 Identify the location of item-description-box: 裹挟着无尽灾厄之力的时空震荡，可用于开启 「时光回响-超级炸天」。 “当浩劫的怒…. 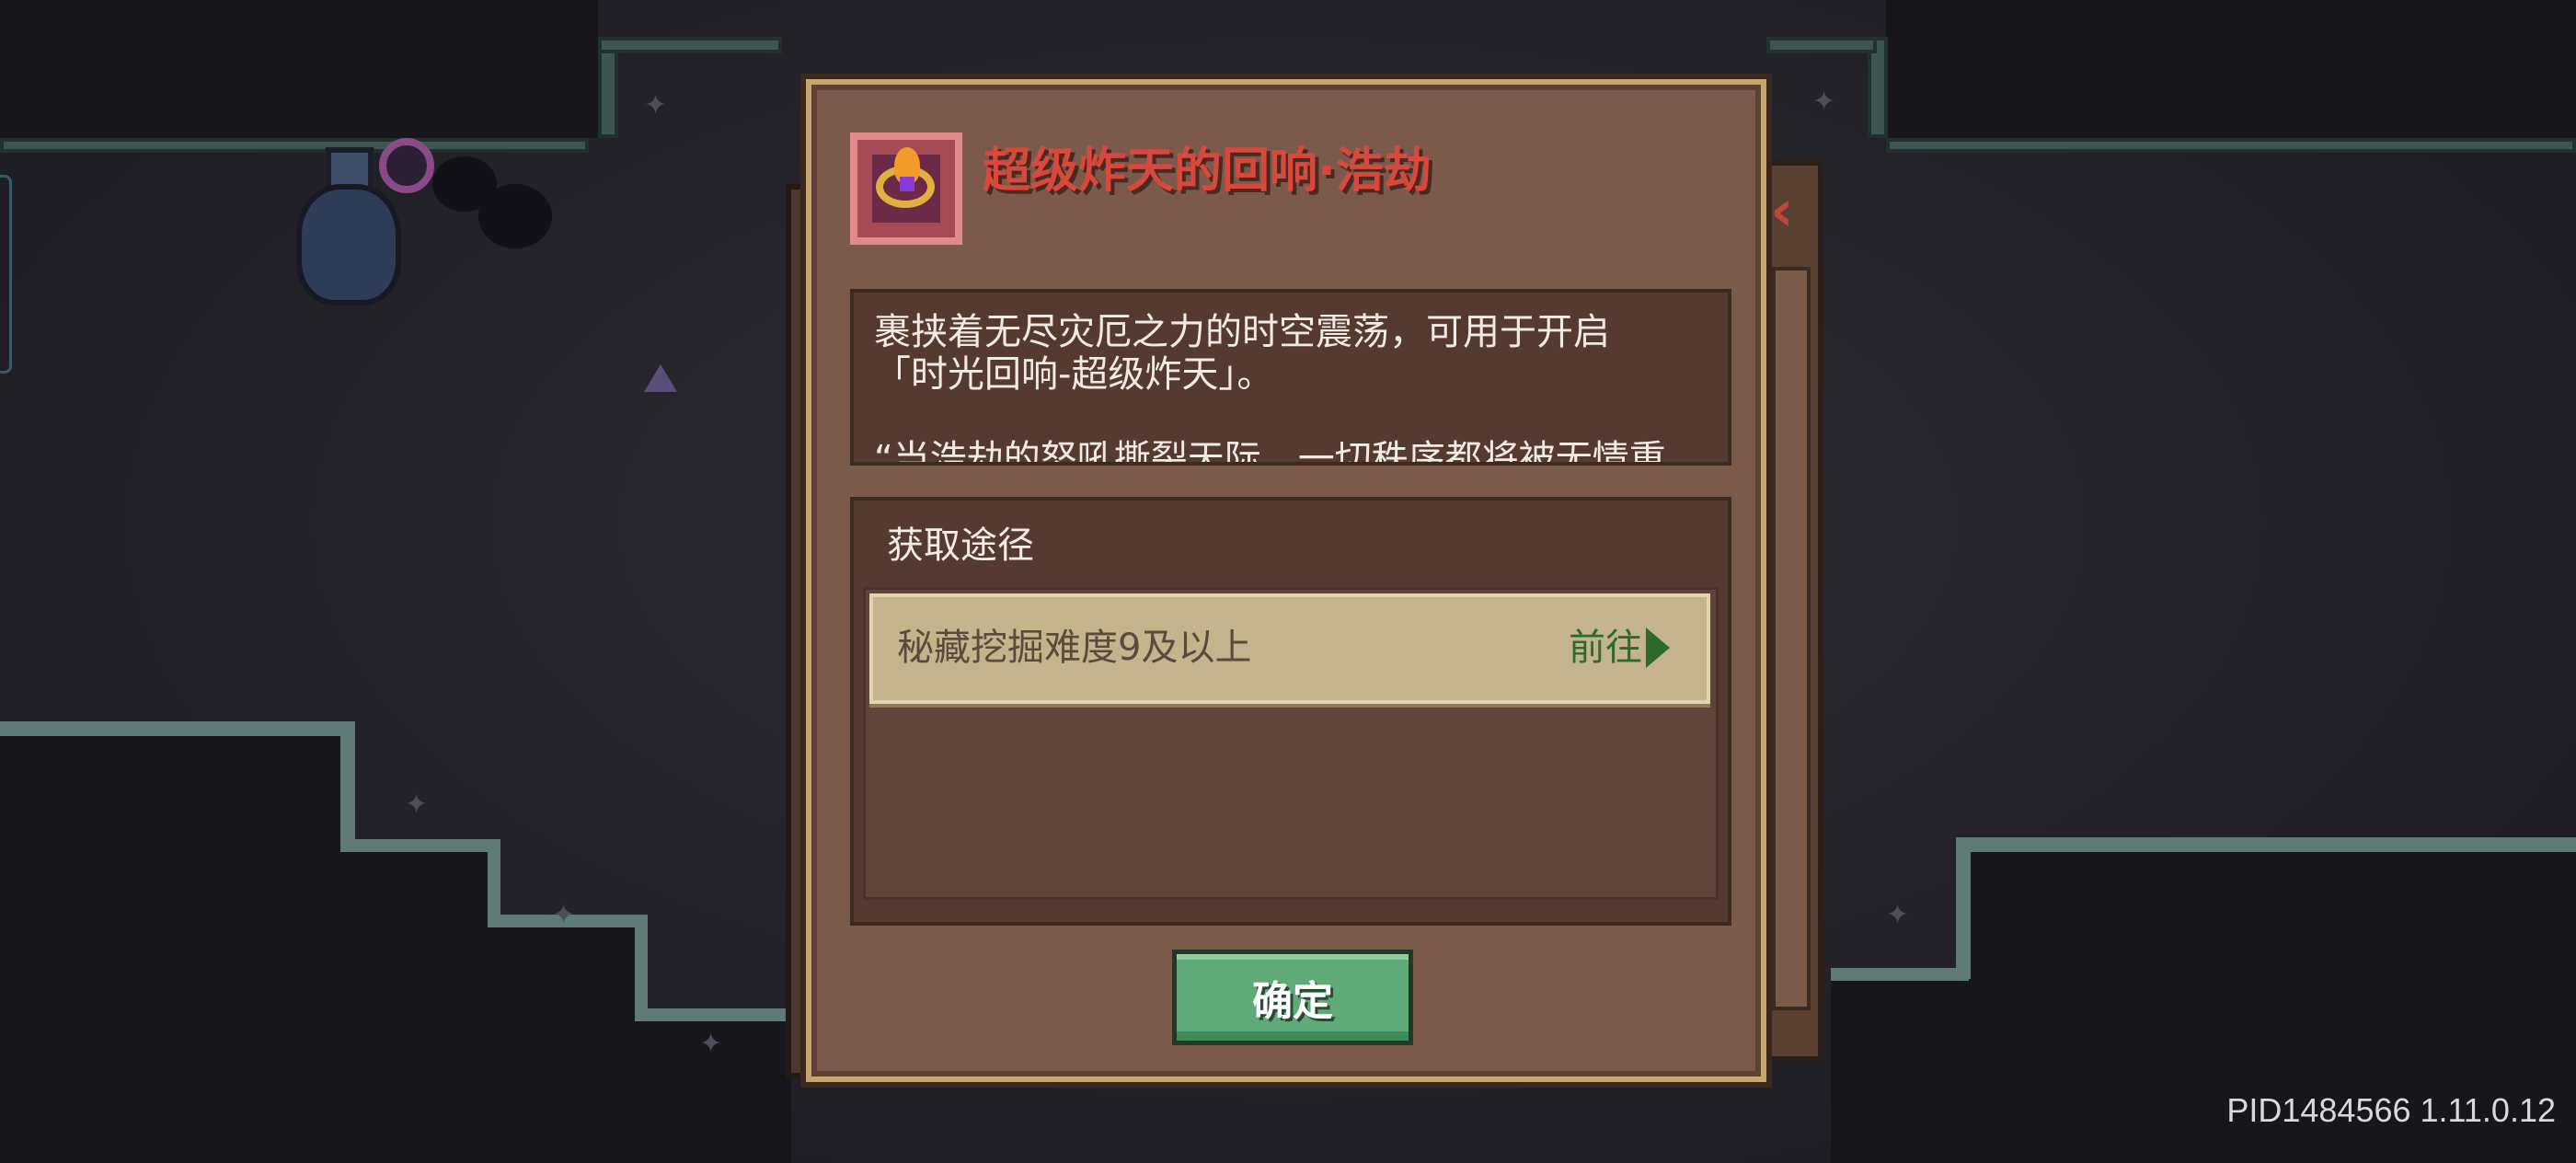
(1290, 378).